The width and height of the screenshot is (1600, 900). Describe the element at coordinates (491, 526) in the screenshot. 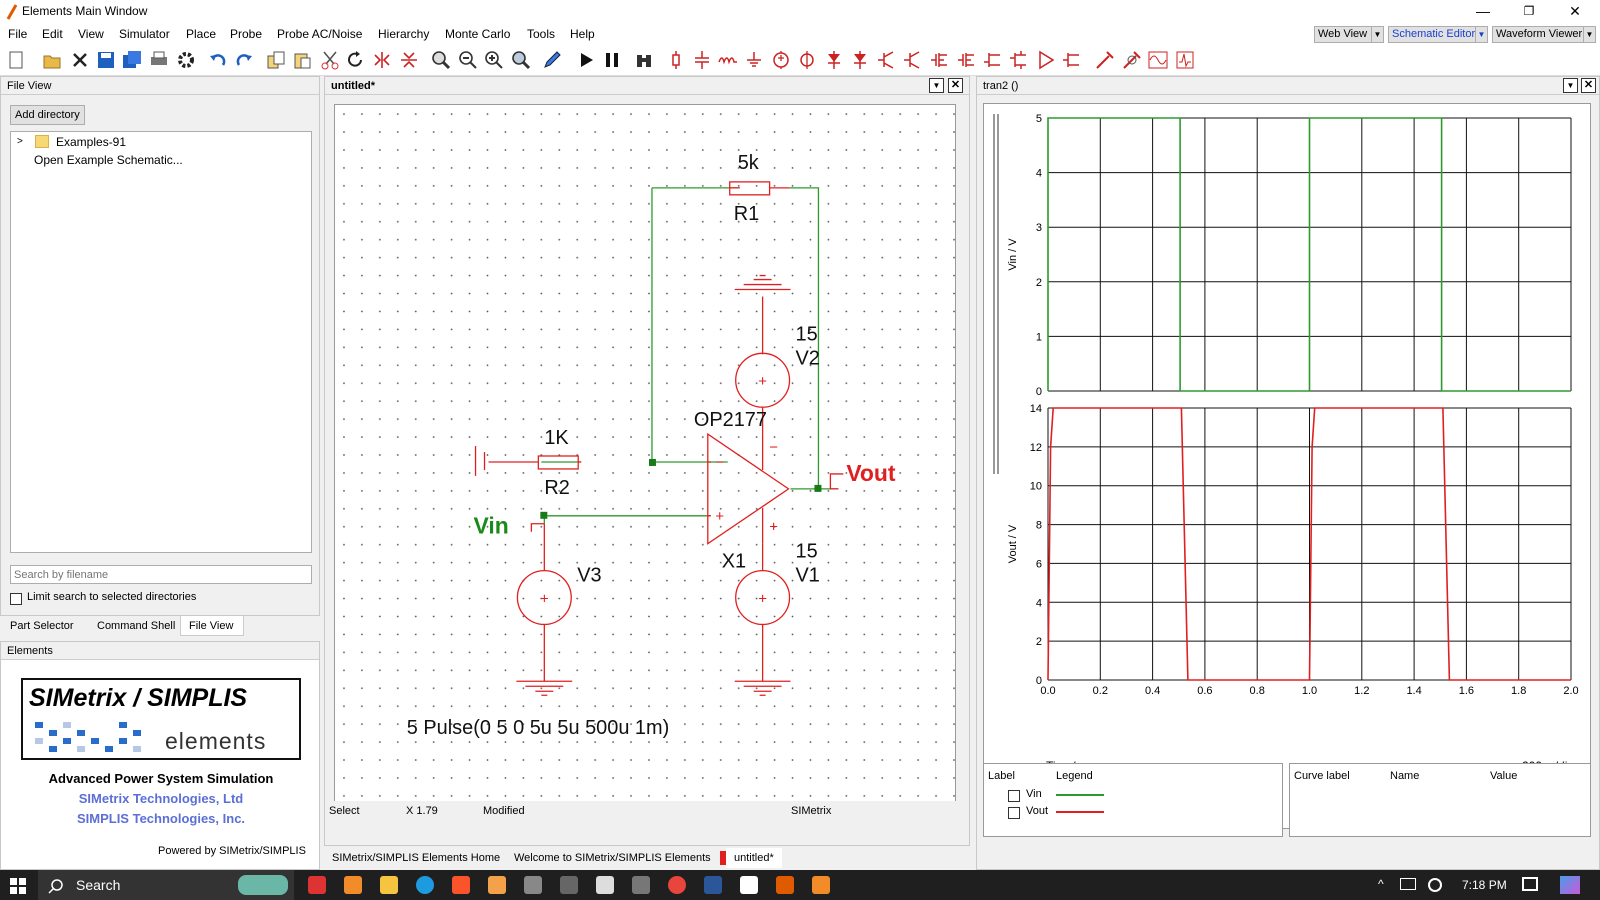

I see `net-label-vin: Vin` at that location.